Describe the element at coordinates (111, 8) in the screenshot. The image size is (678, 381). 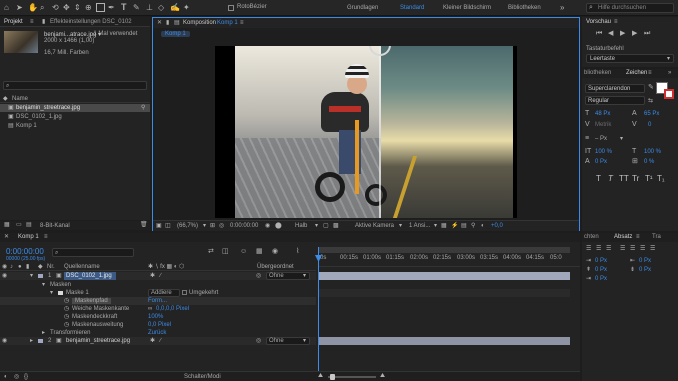
I see `pen-tool-icon: ✒` at that location.